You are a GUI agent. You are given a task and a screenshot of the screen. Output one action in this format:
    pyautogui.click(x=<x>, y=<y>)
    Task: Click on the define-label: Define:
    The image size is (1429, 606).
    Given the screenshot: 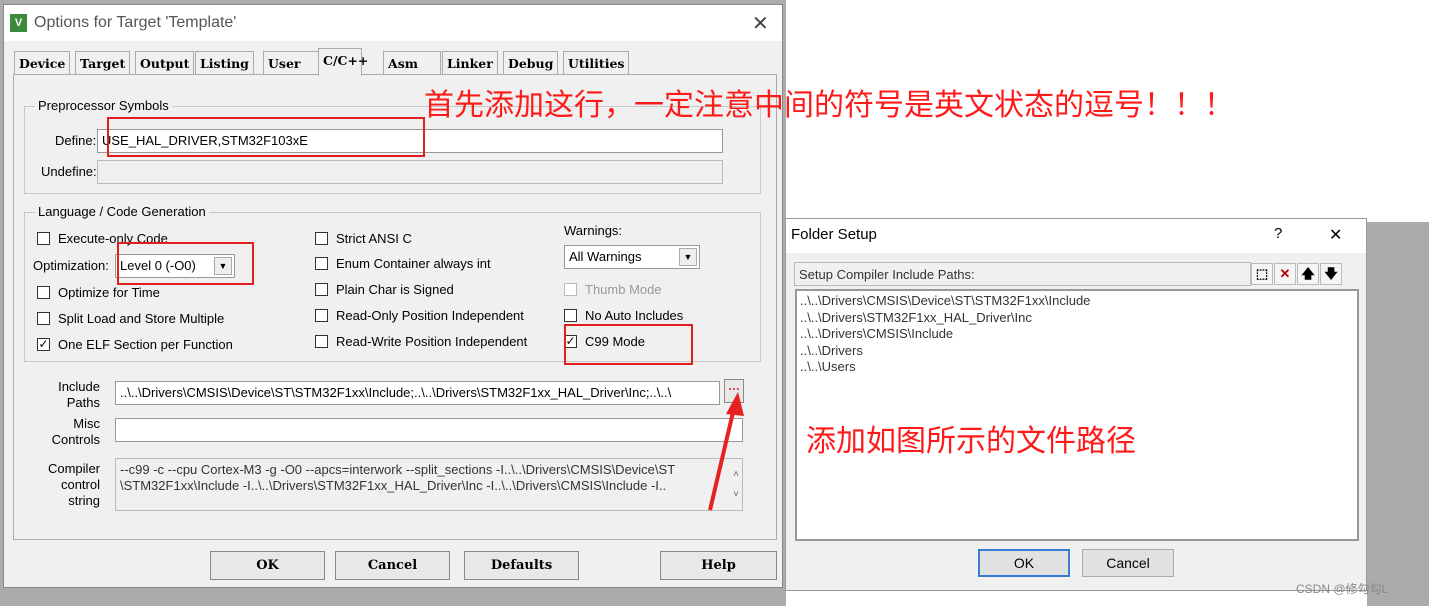 What is the action you would take?
    pyautogui.click(x=76, y=140)
    